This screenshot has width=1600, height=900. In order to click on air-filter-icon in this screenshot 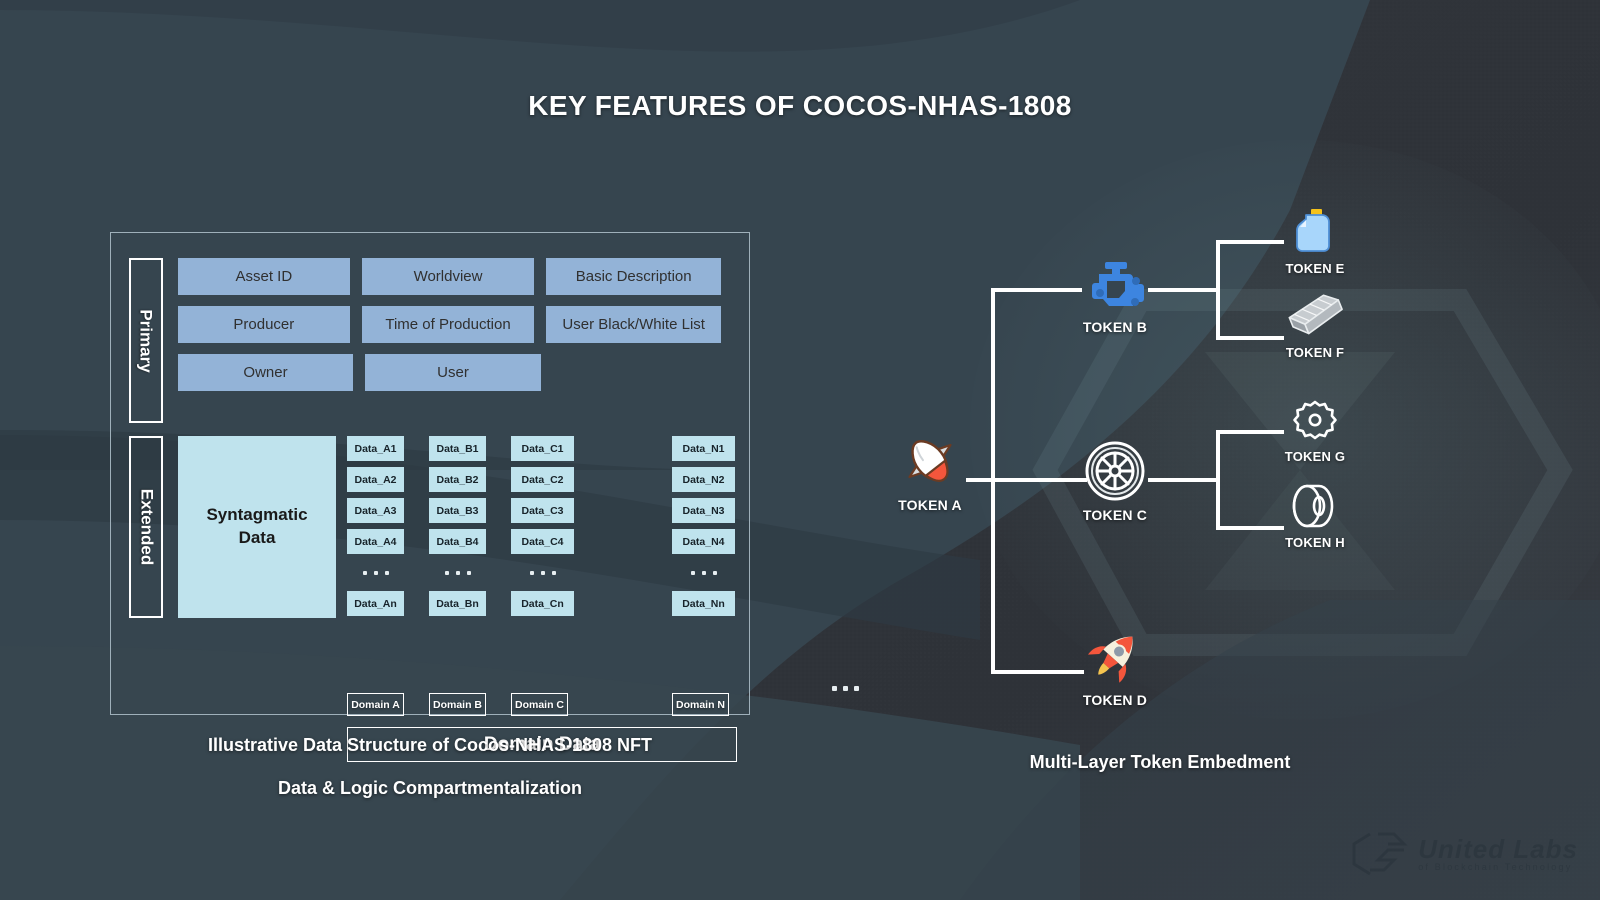, I will do `click(1315, 316)`.